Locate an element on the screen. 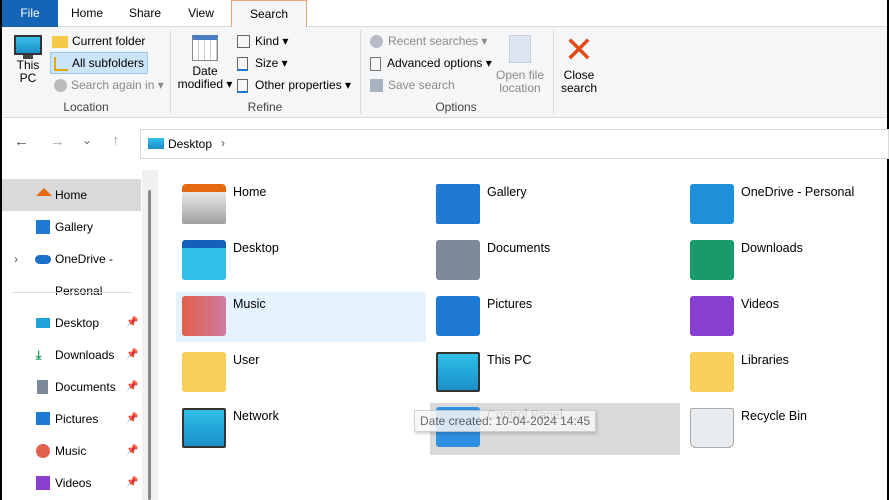  size-icon is located at coordinates (242, 63).